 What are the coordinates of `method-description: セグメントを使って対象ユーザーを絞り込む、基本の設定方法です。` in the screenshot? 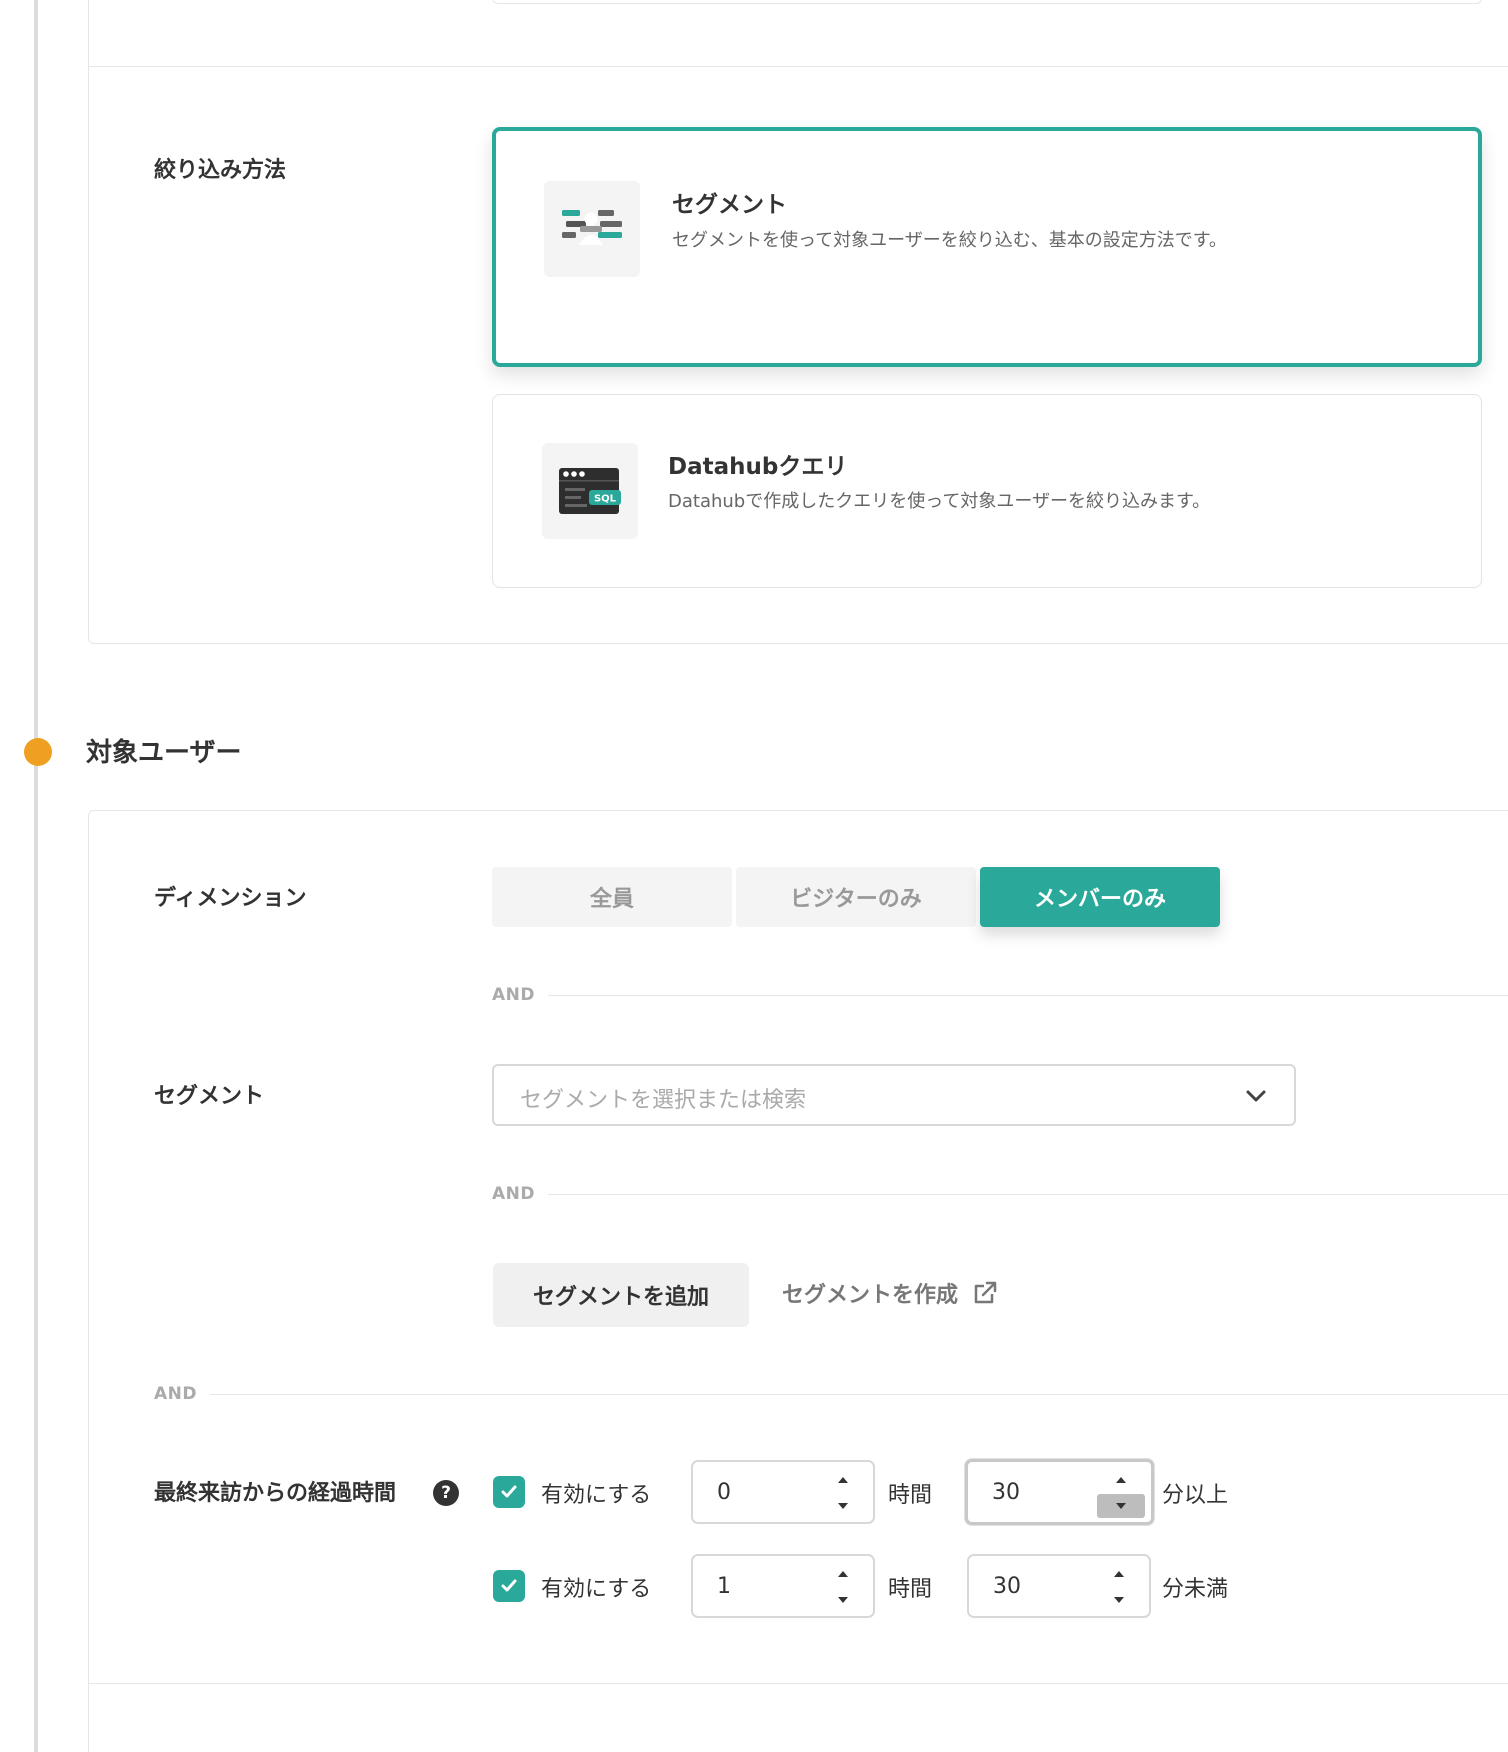 It's located at (949, 240).